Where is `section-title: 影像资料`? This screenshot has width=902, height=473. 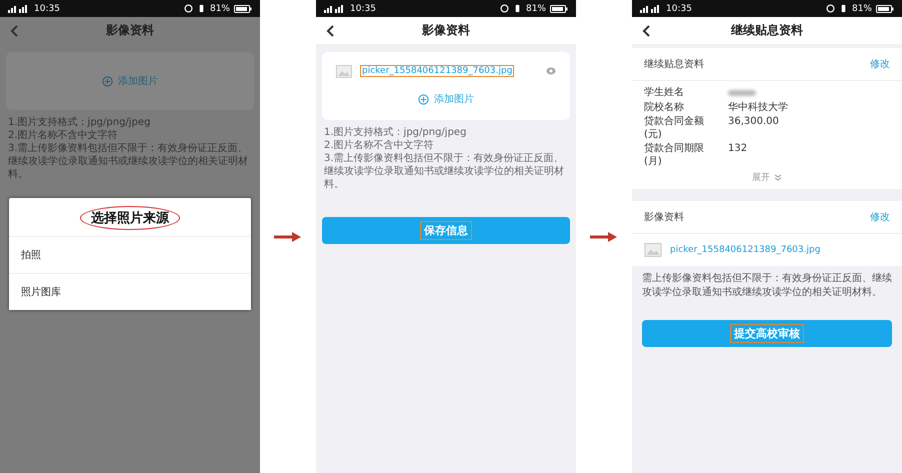
section-title: 影像资料 is located at coordinates (664, 217).